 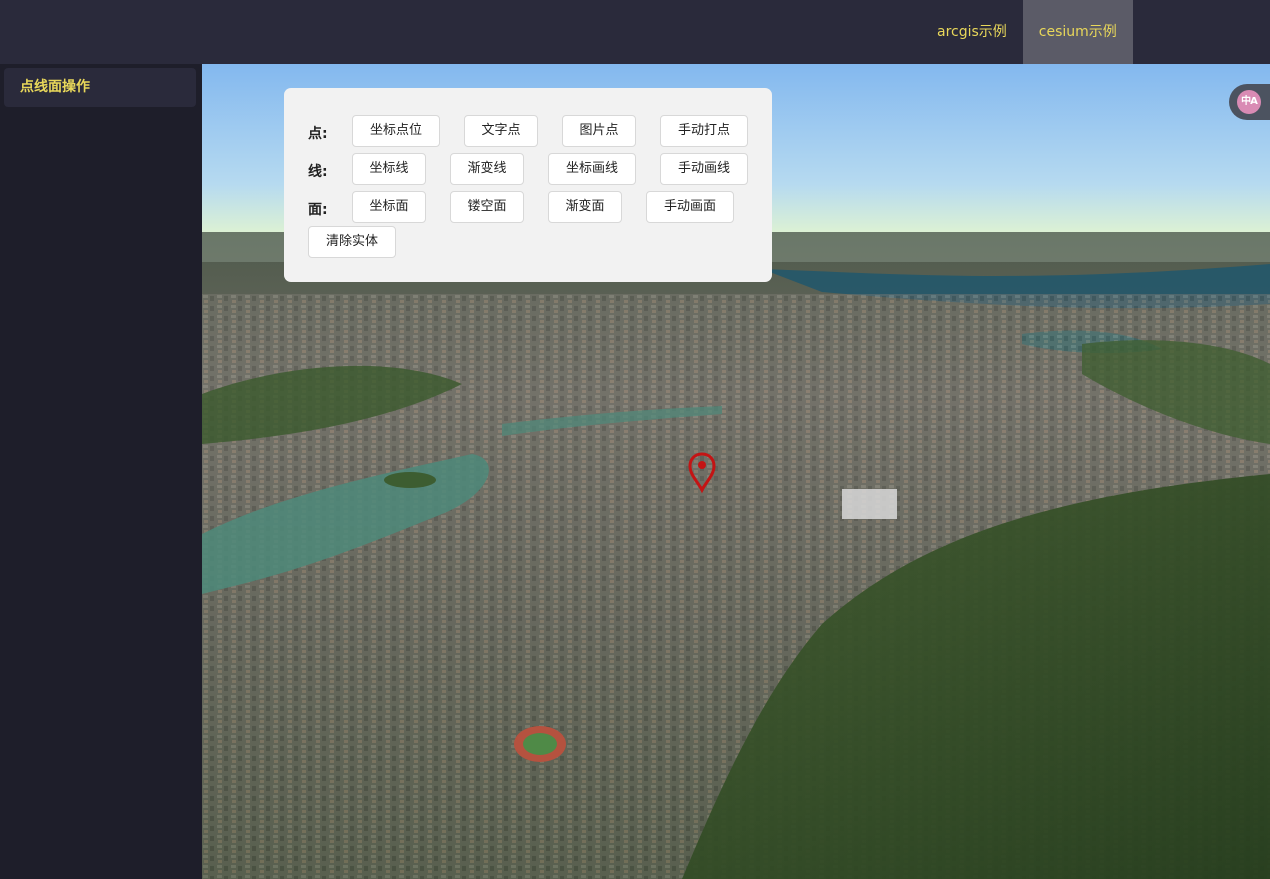 What do you see at coordinates (396, 131) in the screenshot?
I see `coordinate-point-button: 坐标点位` at bounding box center [396, 131].